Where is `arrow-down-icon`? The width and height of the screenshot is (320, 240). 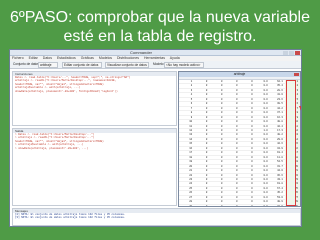
arrow-down-icon is located at coordinates (300, 108).